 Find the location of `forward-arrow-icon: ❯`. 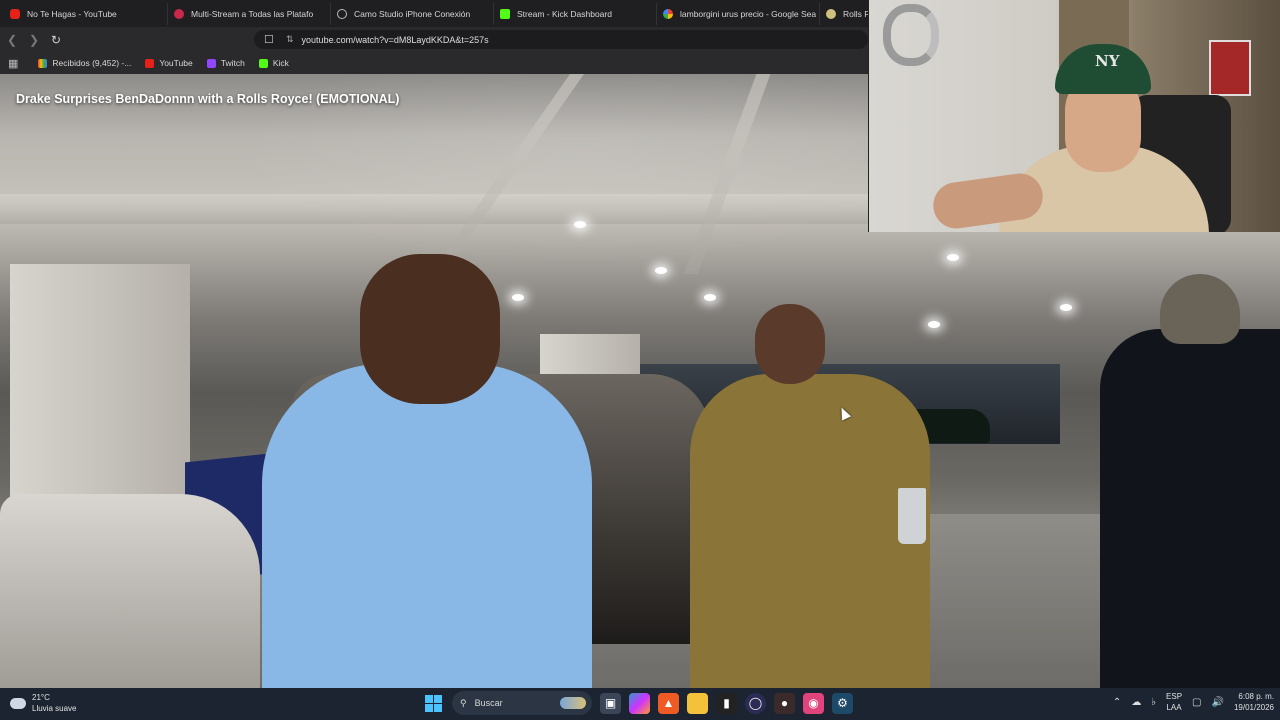

forward-arrow-icon: ❯ is located at coordinates (34, 40).